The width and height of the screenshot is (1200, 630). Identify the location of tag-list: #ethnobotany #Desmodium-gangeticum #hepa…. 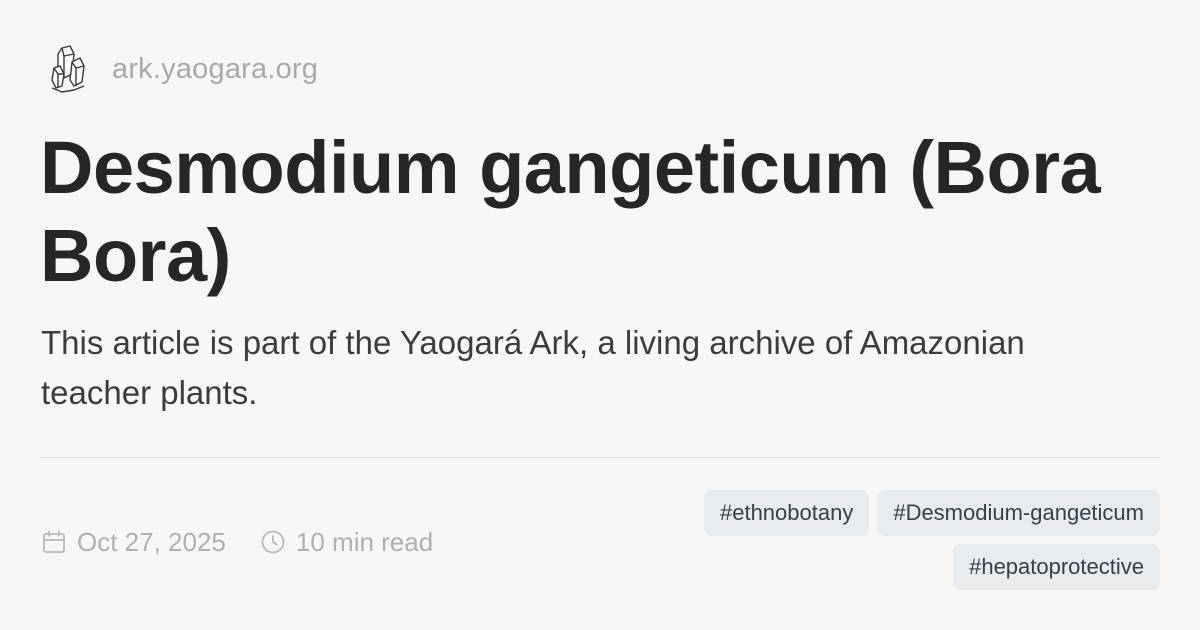
(900, 540).